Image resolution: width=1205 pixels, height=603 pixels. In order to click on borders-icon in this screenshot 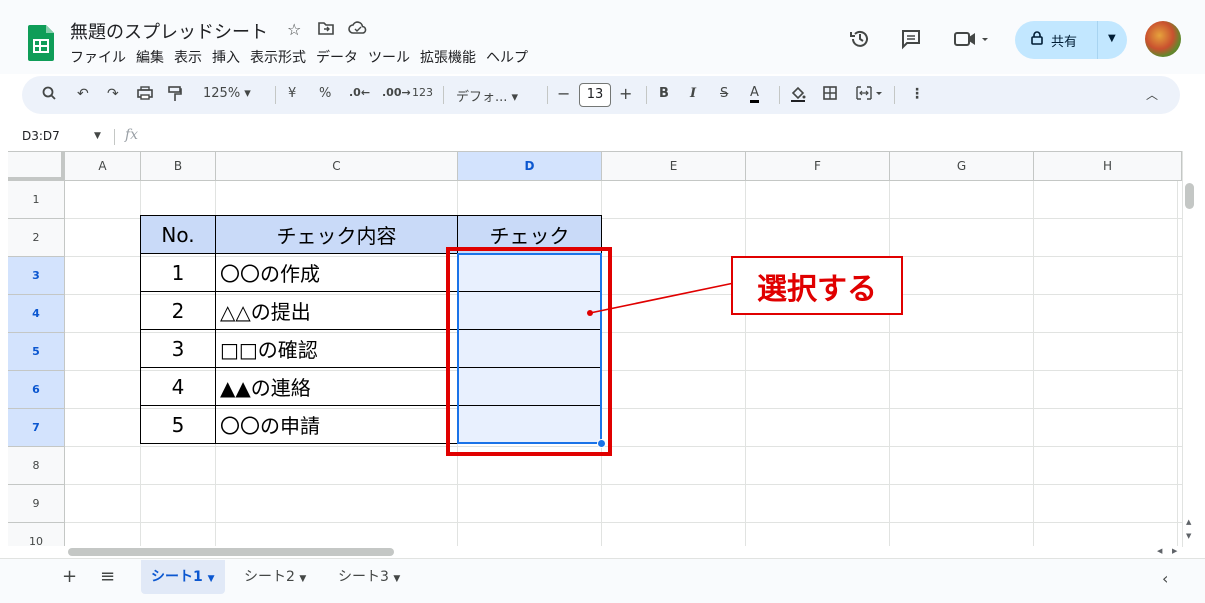, I will do `click(830, 95)`.